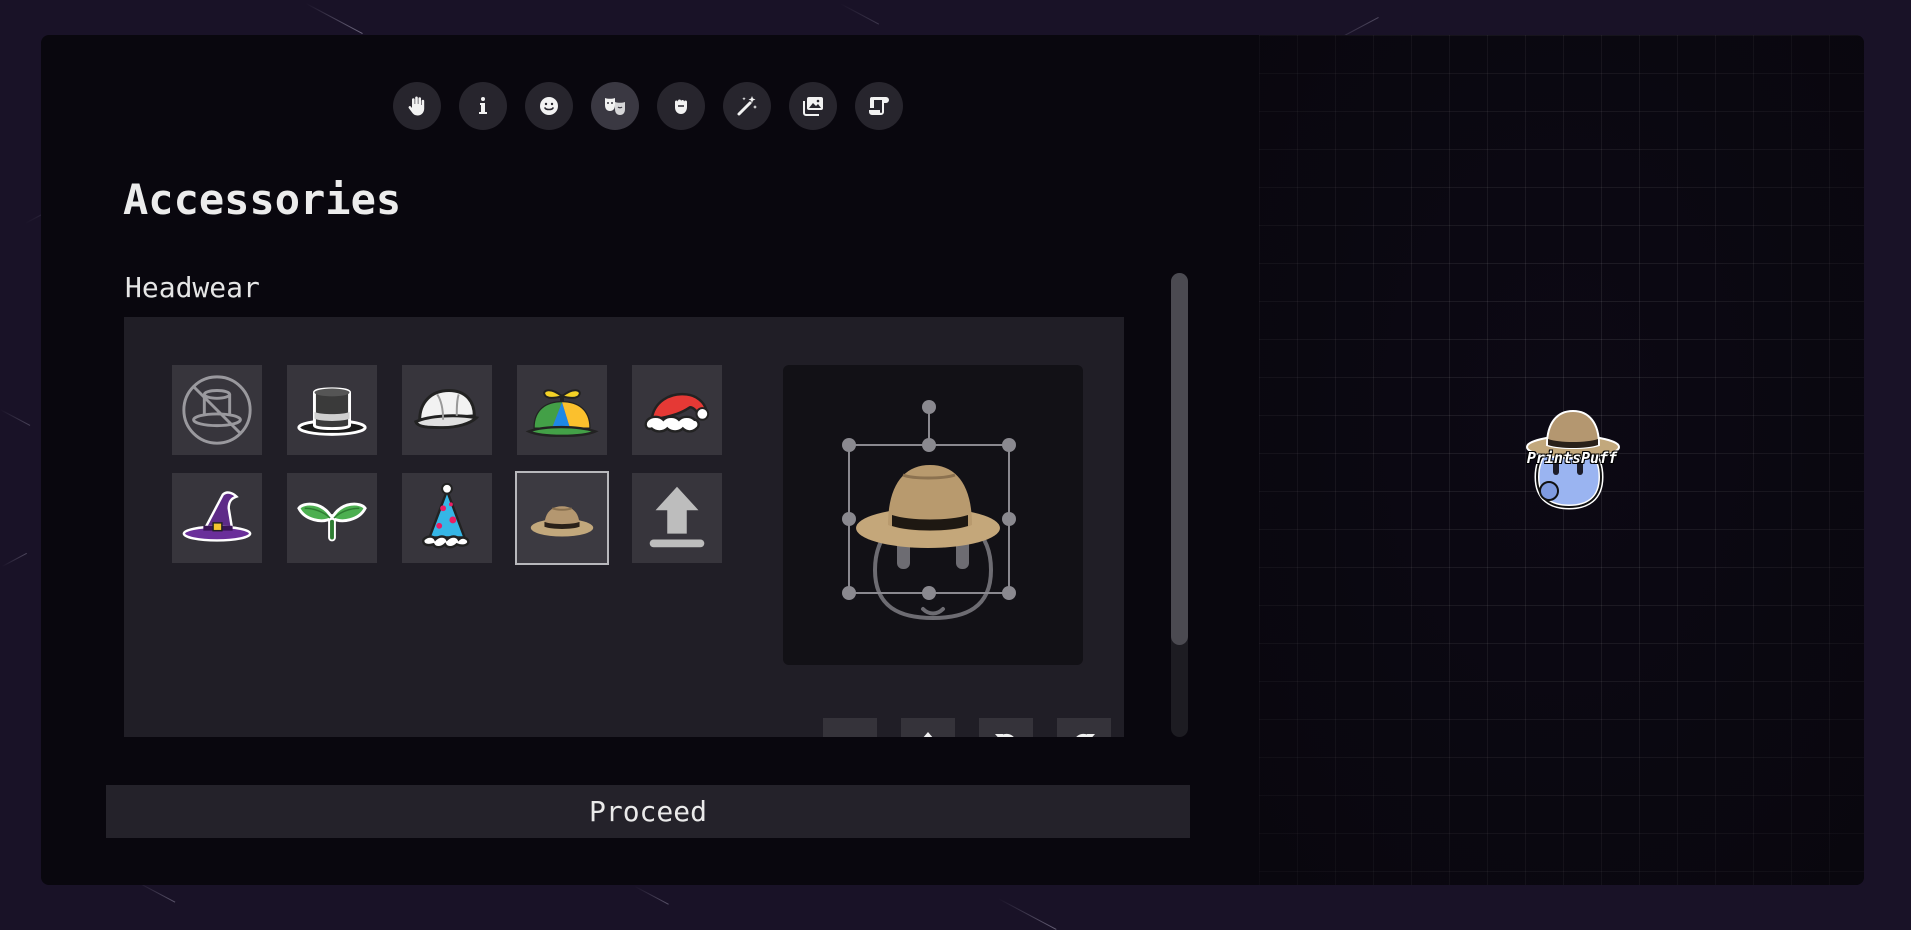 This screenshot has width=1911, height=930. What do you see at coordinates (1572, 458) in the screenshot?
I see `character-name-label: PrintsPuff` at bounding box center [1572, 458].